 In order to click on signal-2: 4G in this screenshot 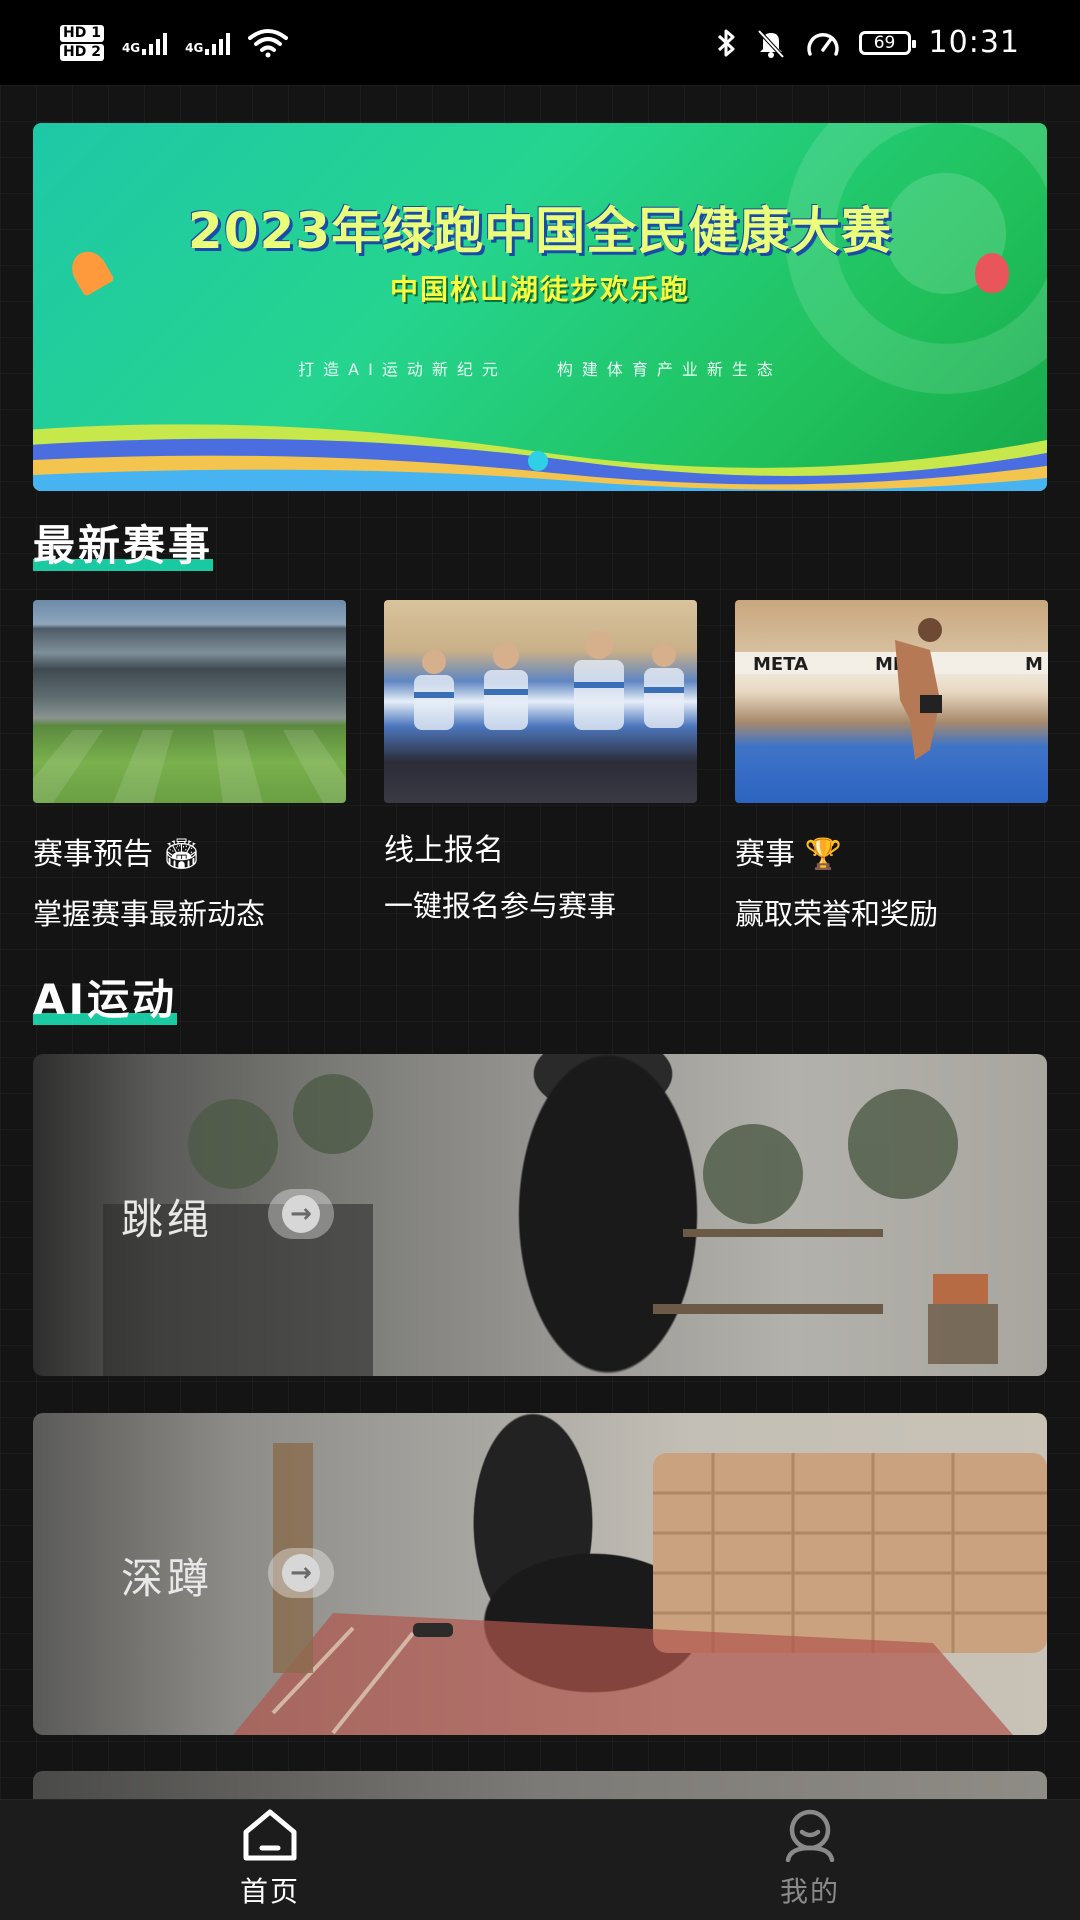, I will do `click(208, 43)`.